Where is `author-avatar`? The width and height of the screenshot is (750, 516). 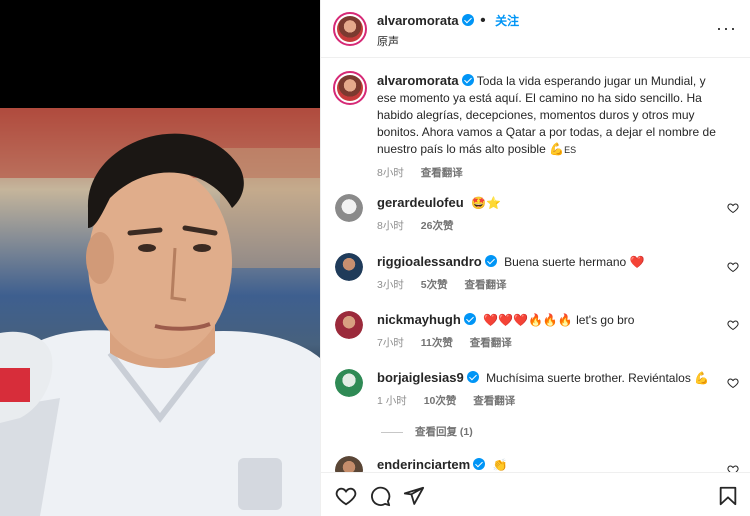
author-avatar is located at coordinates (350, 29).